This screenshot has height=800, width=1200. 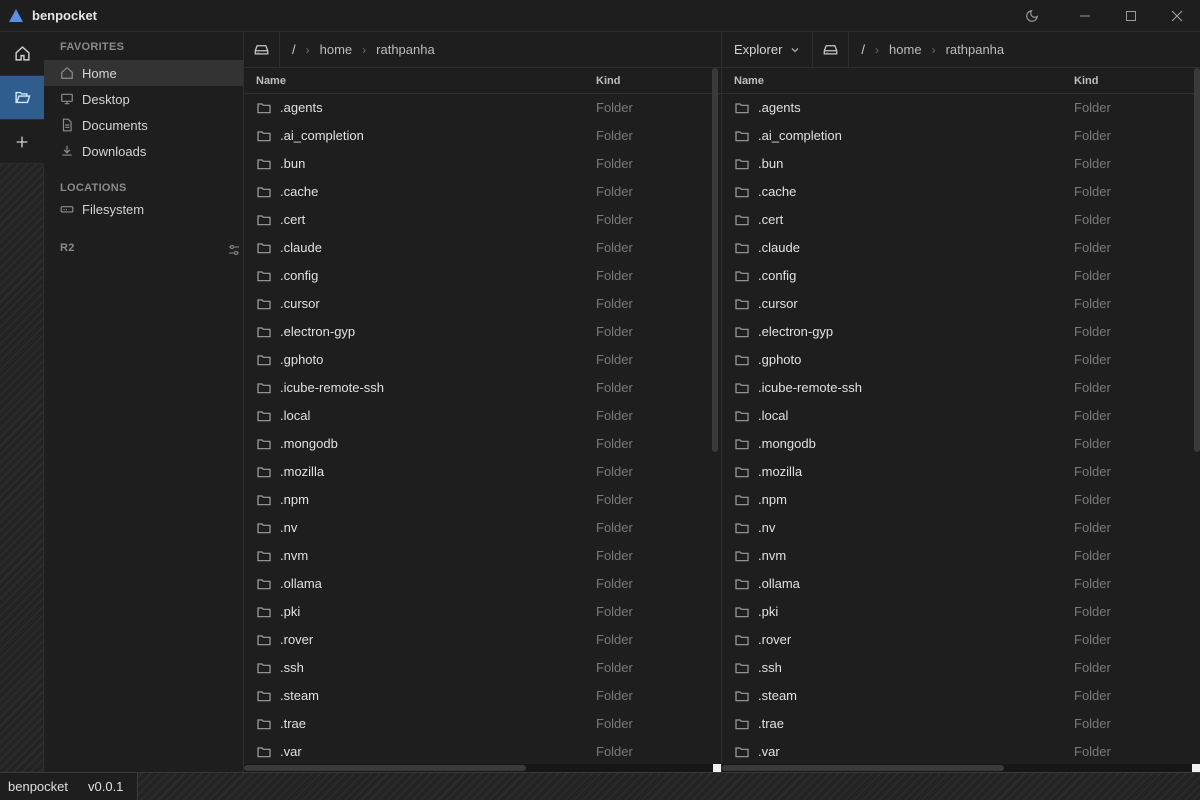 I want to click on file-name: .cursor, so click(x=778, y=303).